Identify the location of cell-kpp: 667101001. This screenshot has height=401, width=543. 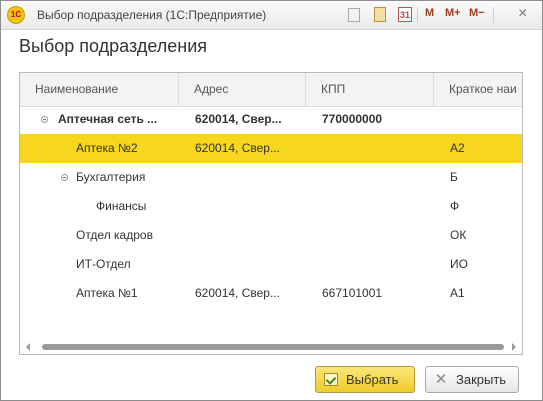
(352, 293).